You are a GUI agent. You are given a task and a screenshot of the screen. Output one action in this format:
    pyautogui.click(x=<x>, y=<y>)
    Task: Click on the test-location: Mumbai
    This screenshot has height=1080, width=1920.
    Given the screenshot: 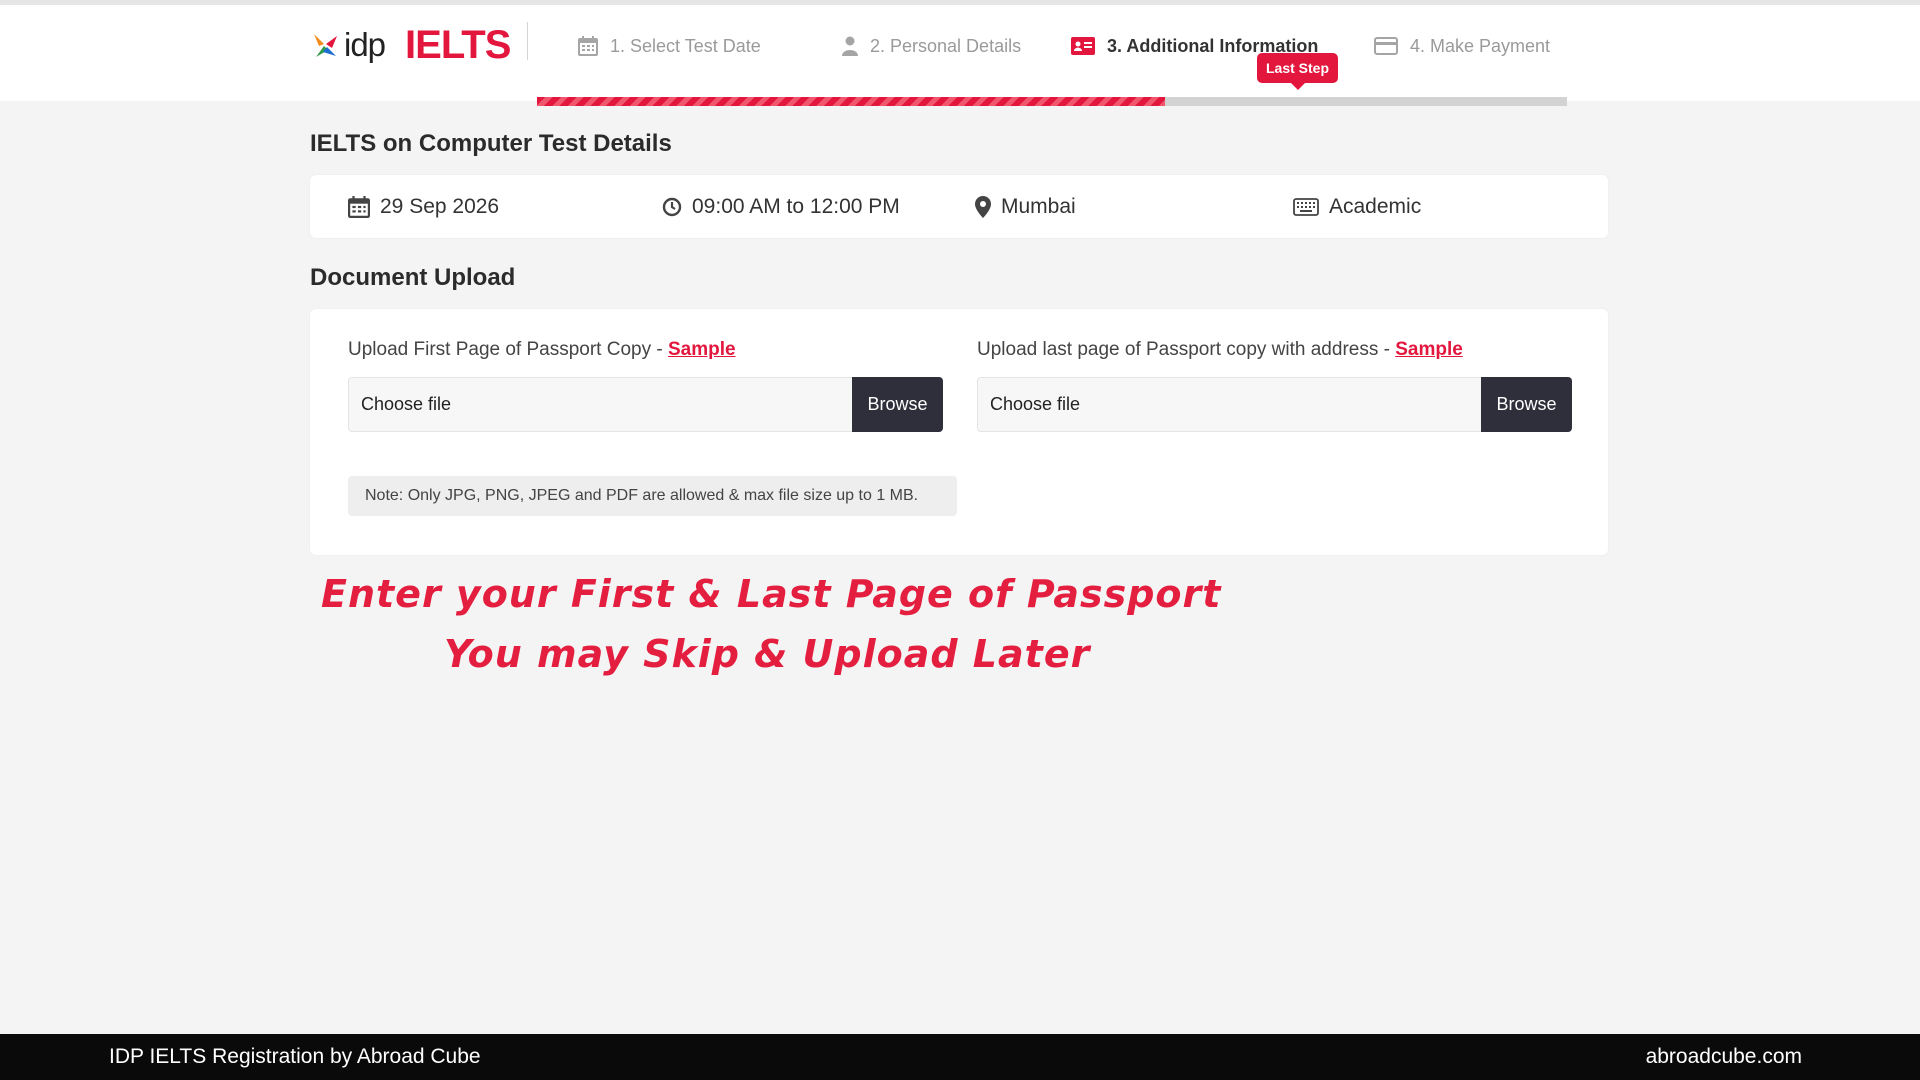 What is the action you would take?
    pyautogui.click(x=1025, y=206)
    